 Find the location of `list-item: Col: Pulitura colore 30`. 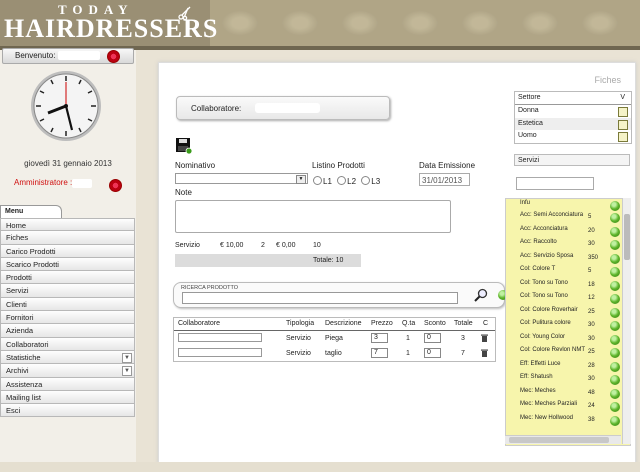

list-item: Col: Pulitura colore 30 is located at coordinates (568, 326).